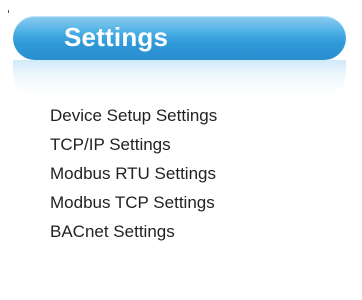  What do you see at coordinates (116, 37) in the screenshot?
I see `panel-title: Settings` at bounding box center [116, 37].